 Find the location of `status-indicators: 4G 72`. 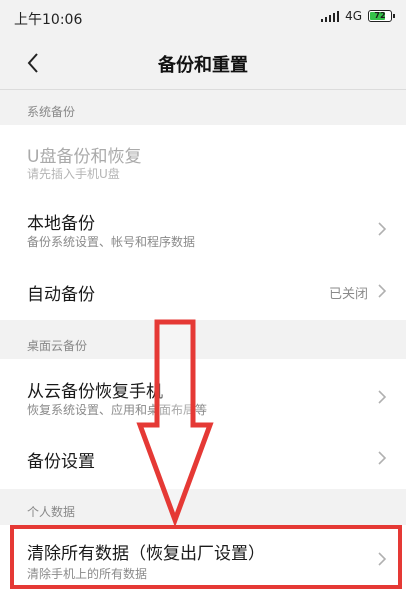

status-indicators: 4G 72 is located at coordinates (357, 16).